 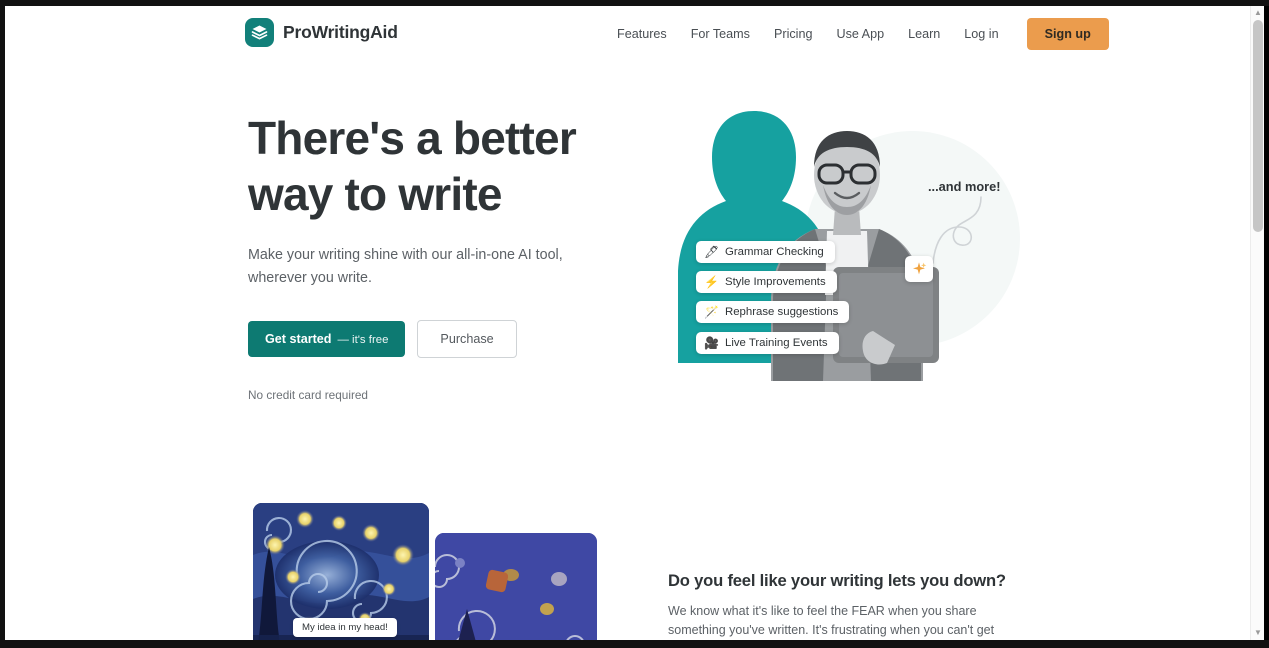 I want to click on hero-cta-group: Get started — it's free Purchase, so click(x=438, y=339).